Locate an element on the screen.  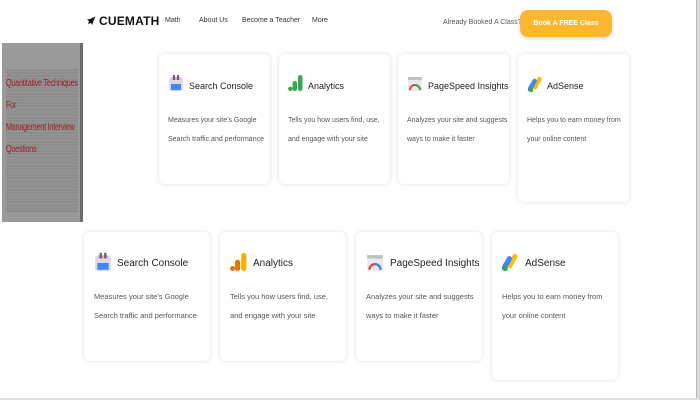
cuemath-logo: CUEMATH is located at coordinates (123, 21).